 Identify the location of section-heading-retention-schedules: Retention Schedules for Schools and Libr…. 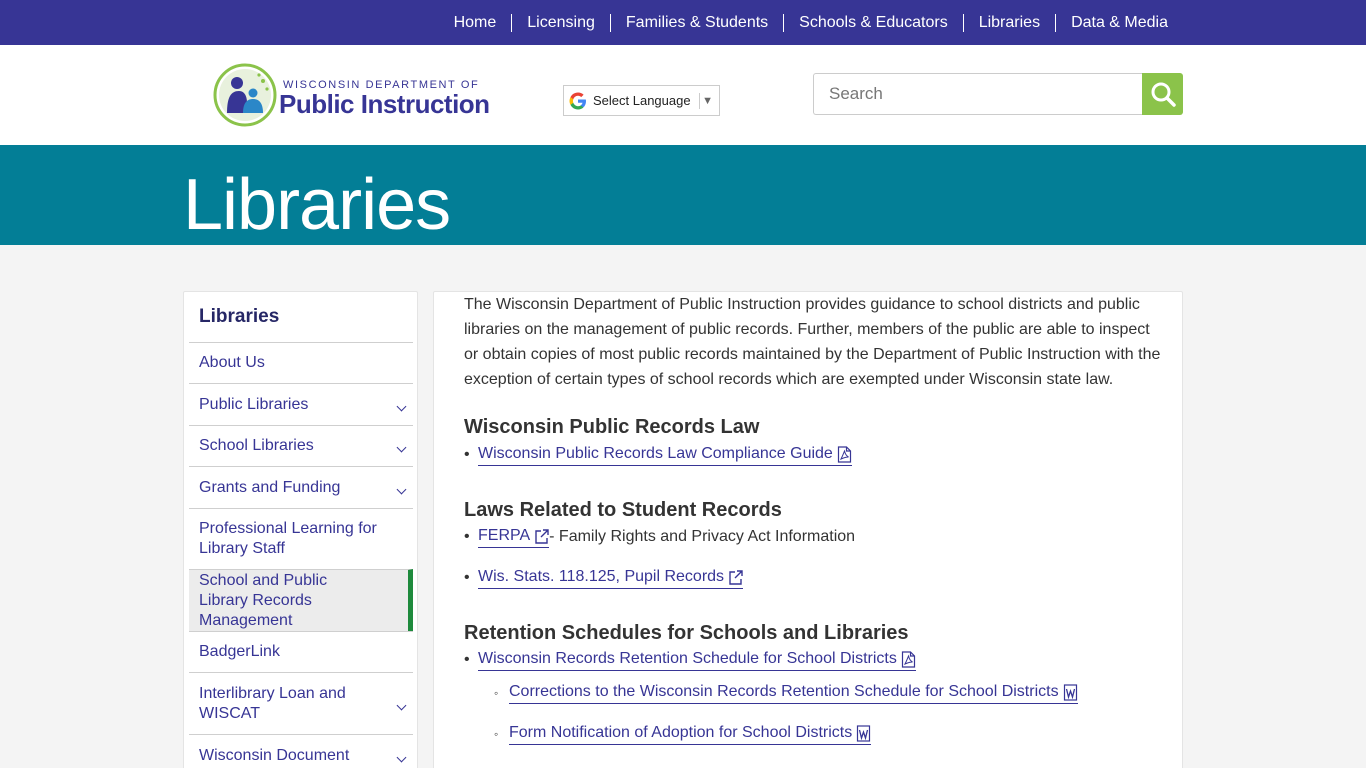
(686, 633).